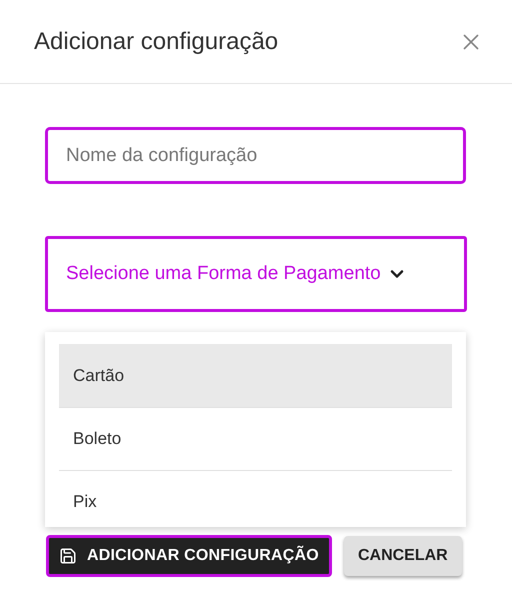  I want to click on dropdown-option: Cartão, so click(255, 375).